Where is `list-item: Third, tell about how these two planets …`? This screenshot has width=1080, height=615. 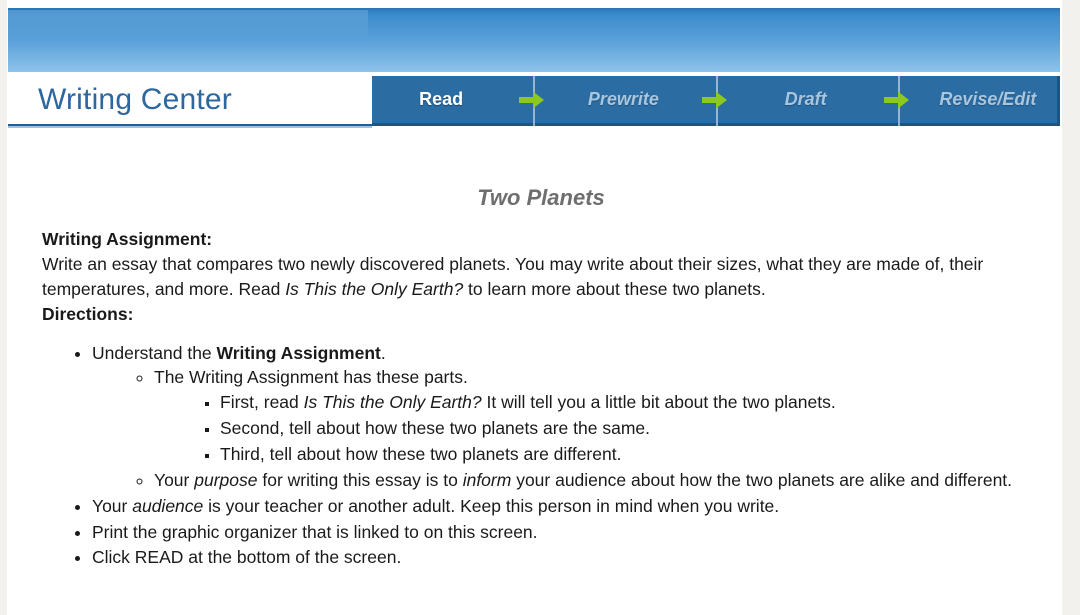
list-item: Third, tell about how these two planets … is located at coordinates (630, 454).